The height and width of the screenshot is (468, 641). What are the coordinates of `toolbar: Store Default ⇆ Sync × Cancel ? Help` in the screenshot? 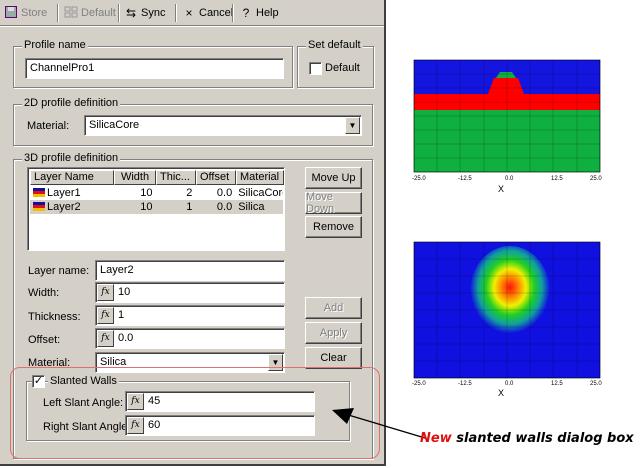 It's located at (192, 13).